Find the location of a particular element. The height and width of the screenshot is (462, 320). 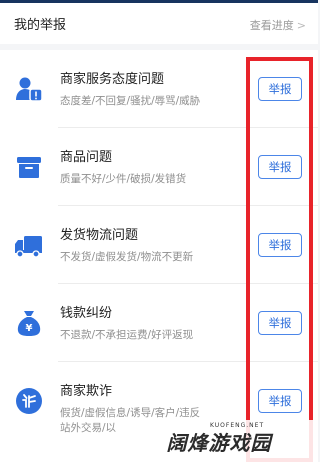

user-alert-icon is located at coordinates (29, 89).